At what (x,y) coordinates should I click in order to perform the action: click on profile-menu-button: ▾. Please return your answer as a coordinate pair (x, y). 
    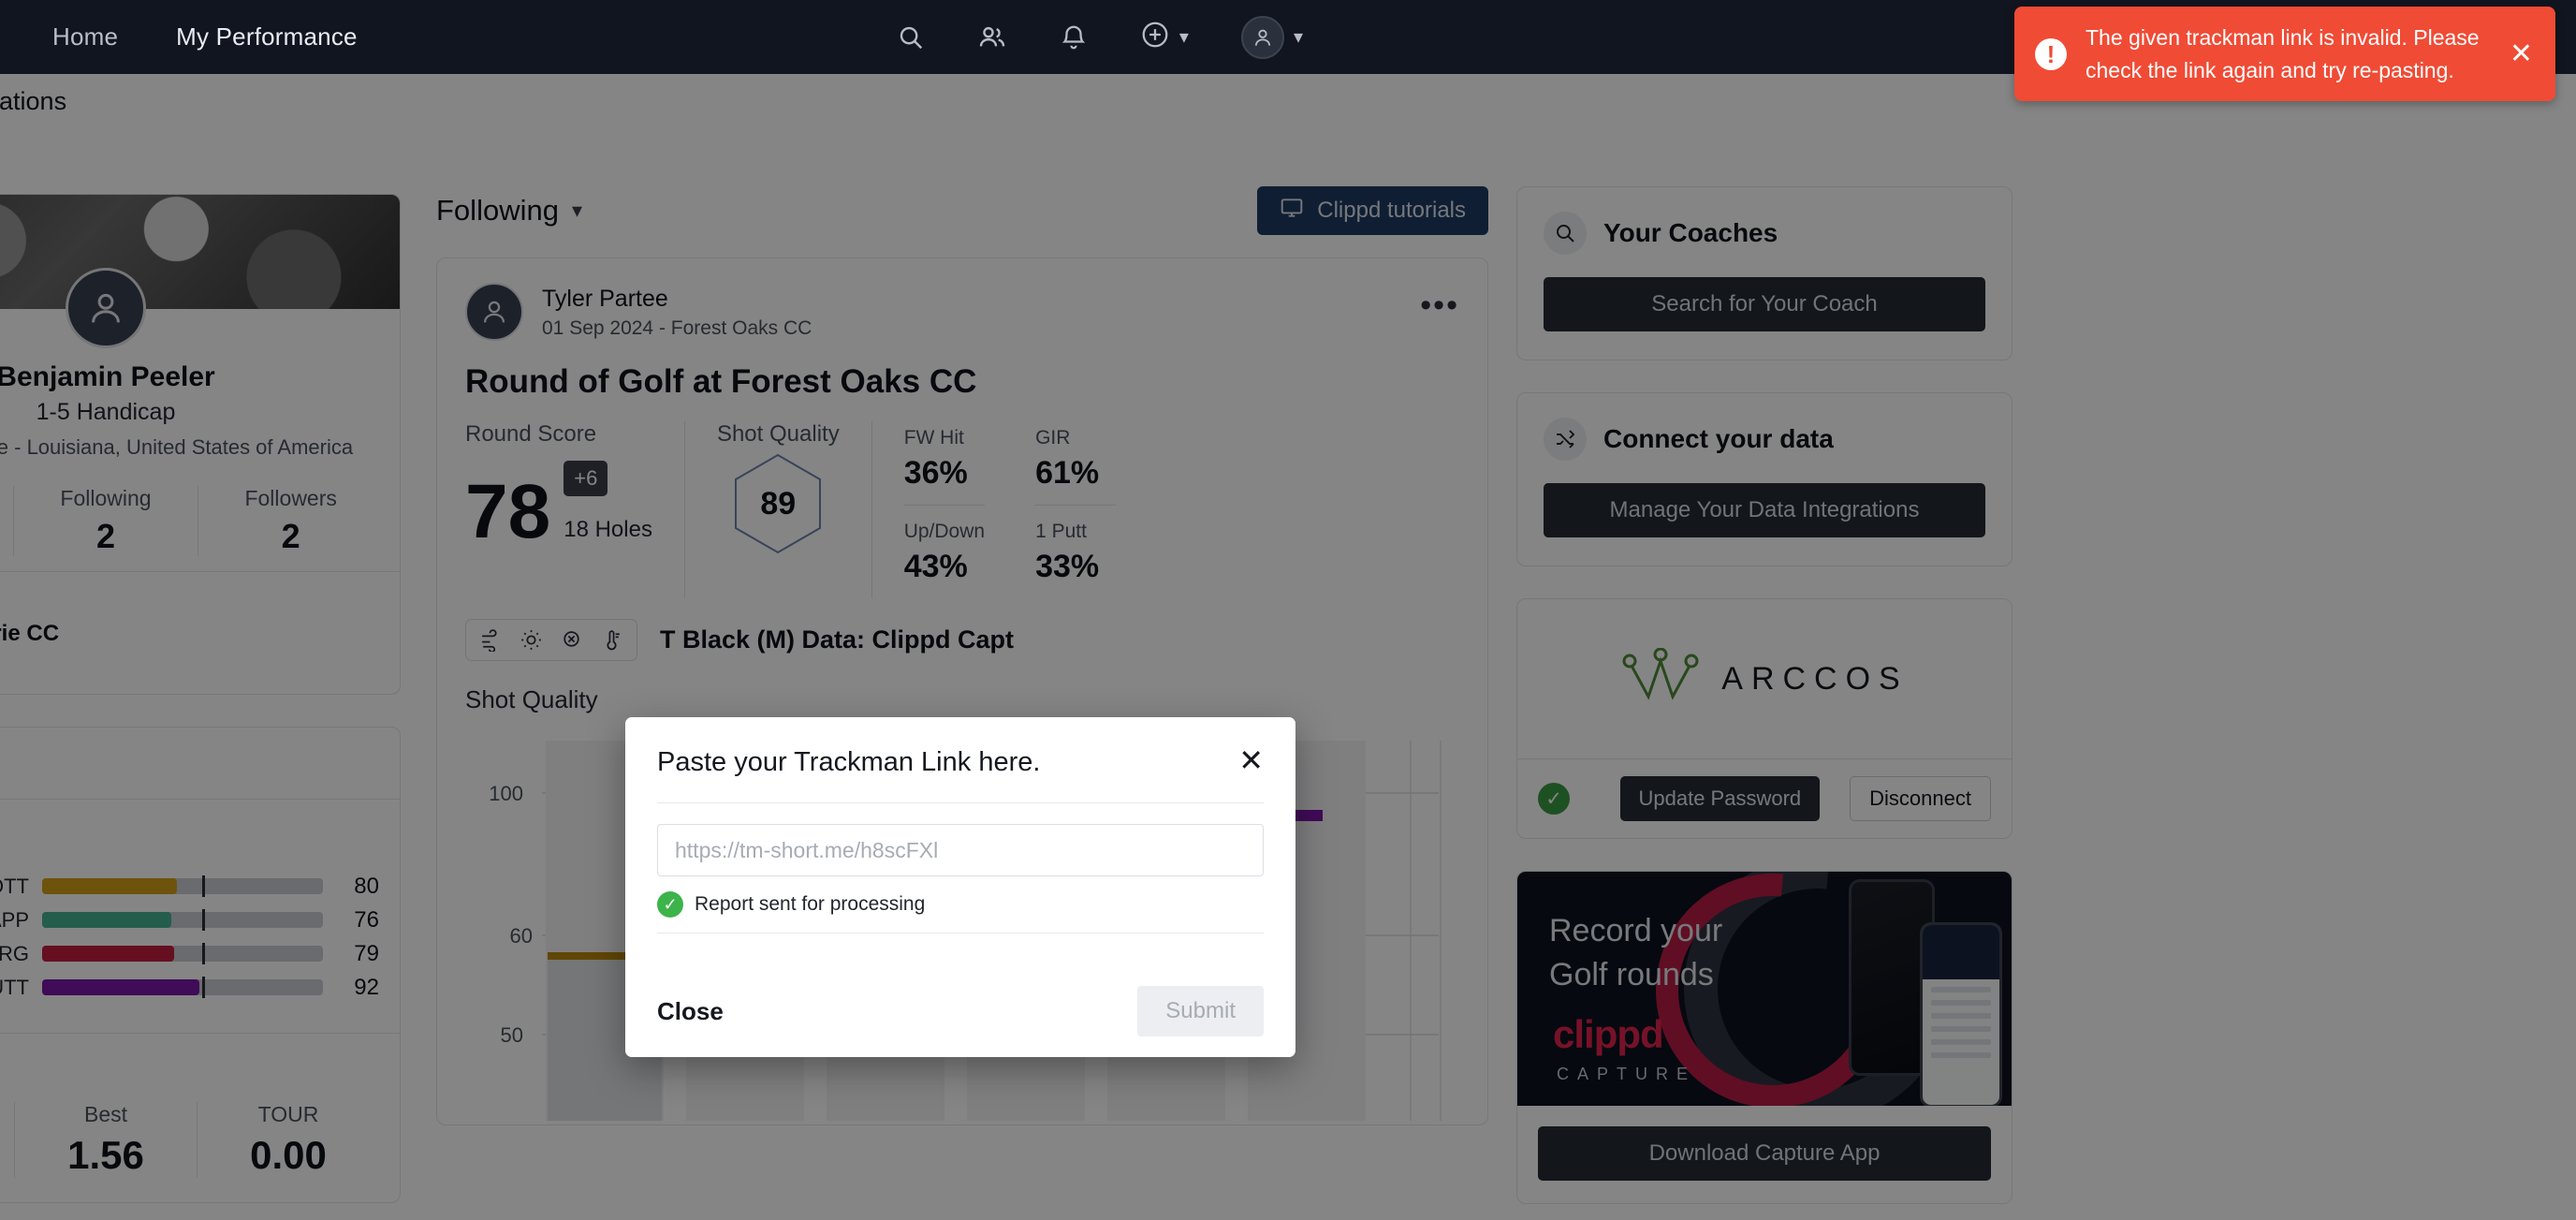
    Looking at the image, I should click on (1271, 37).